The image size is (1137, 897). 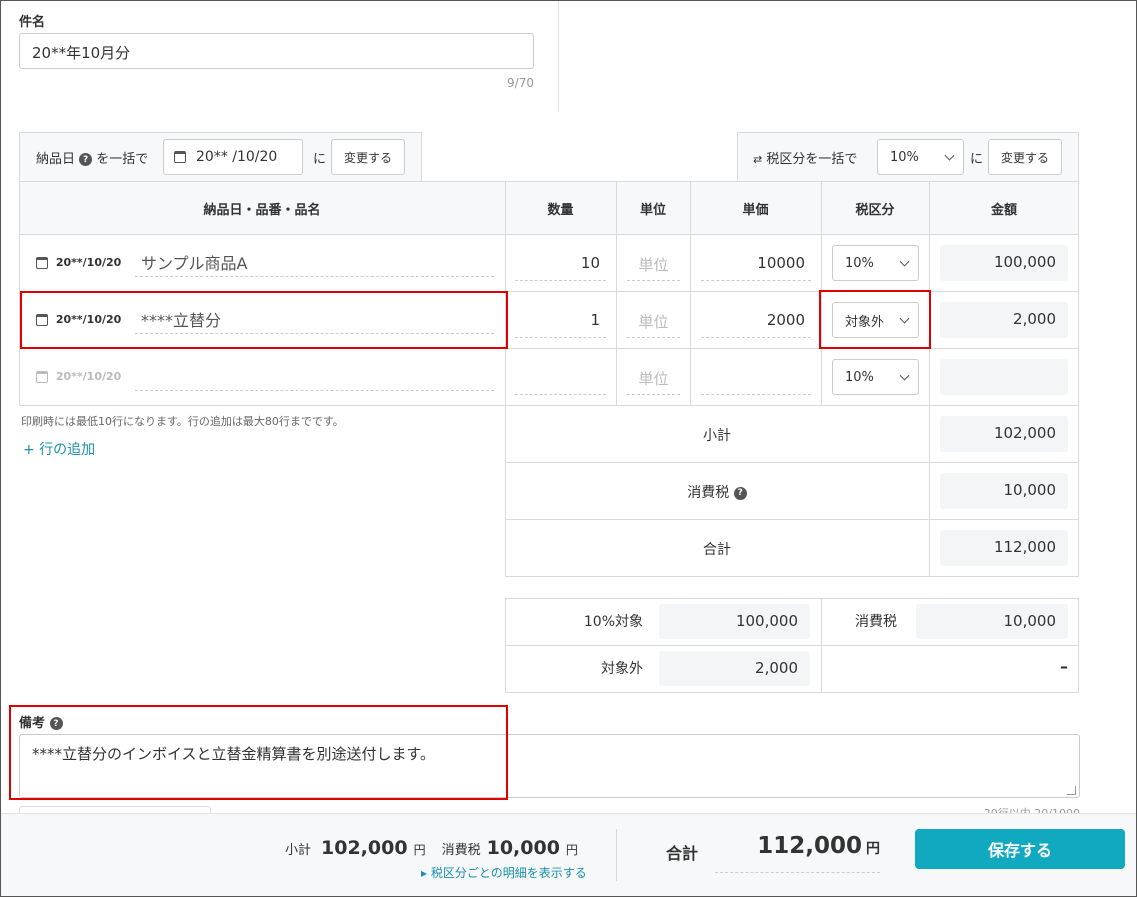 I want to click on subject-input: 20**年10月分, so click(x=276, y=51).